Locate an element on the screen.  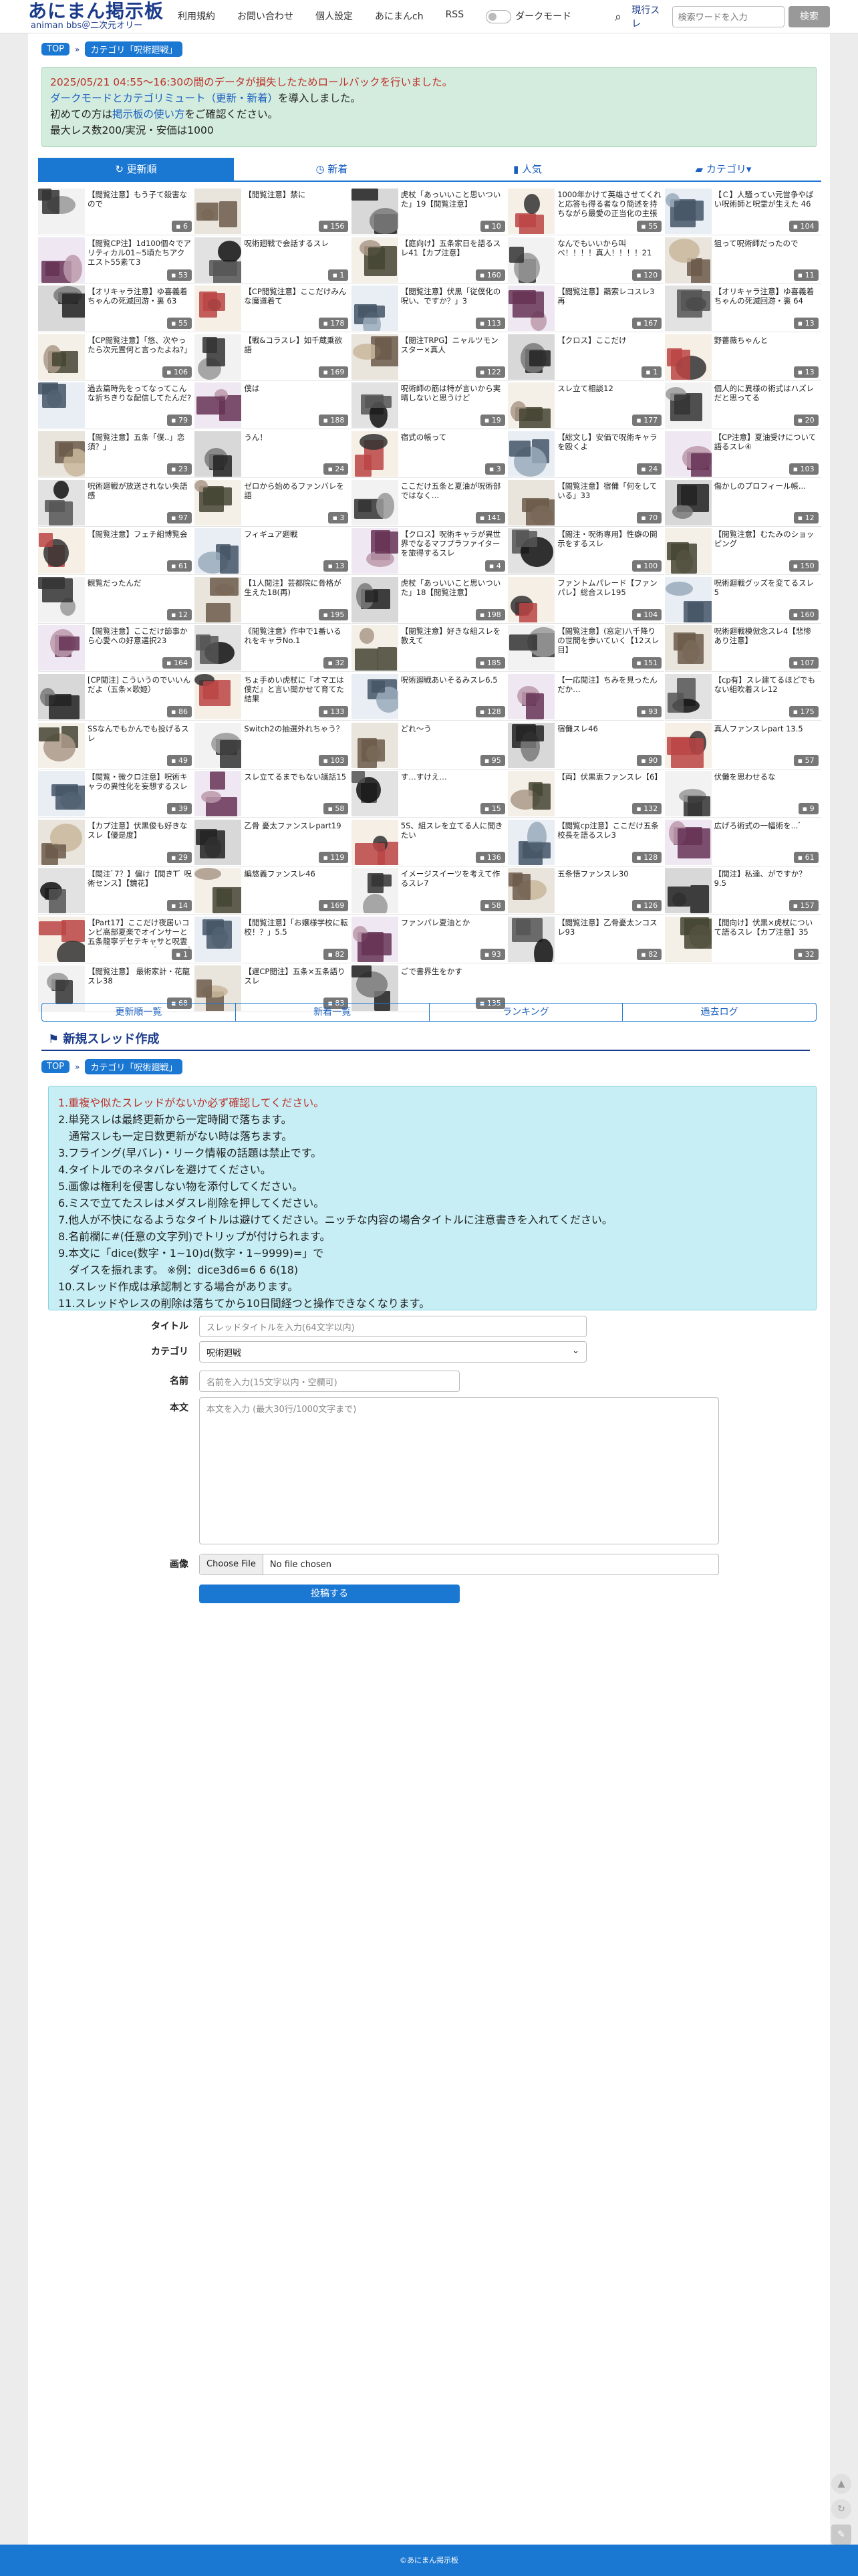
thread-item: 【閲覧注意】宿儺「何をしている」33 ▪ 70 is located at coordinates (586, 503).